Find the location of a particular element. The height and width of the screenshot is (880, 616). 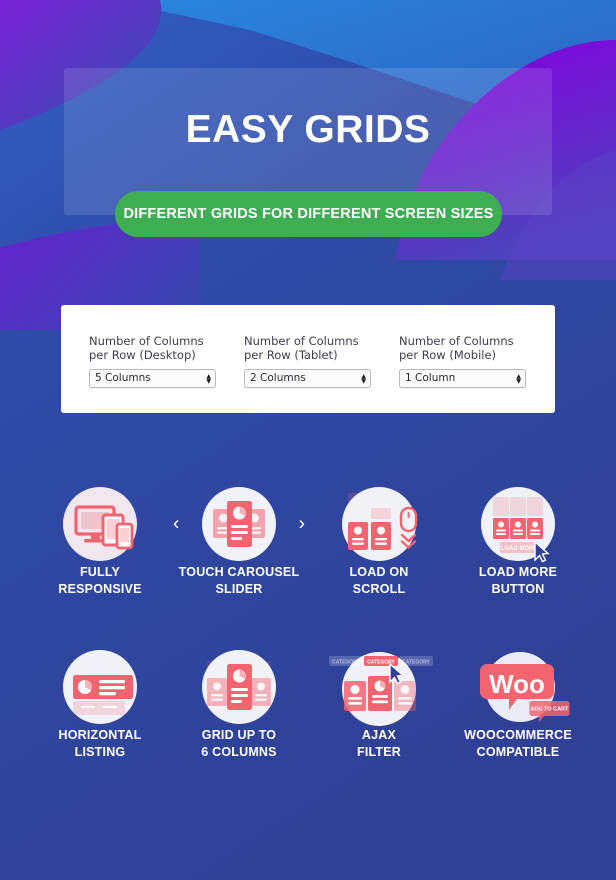

feature-label-line1: LOAD MORE is located at coordinates (518, 572).